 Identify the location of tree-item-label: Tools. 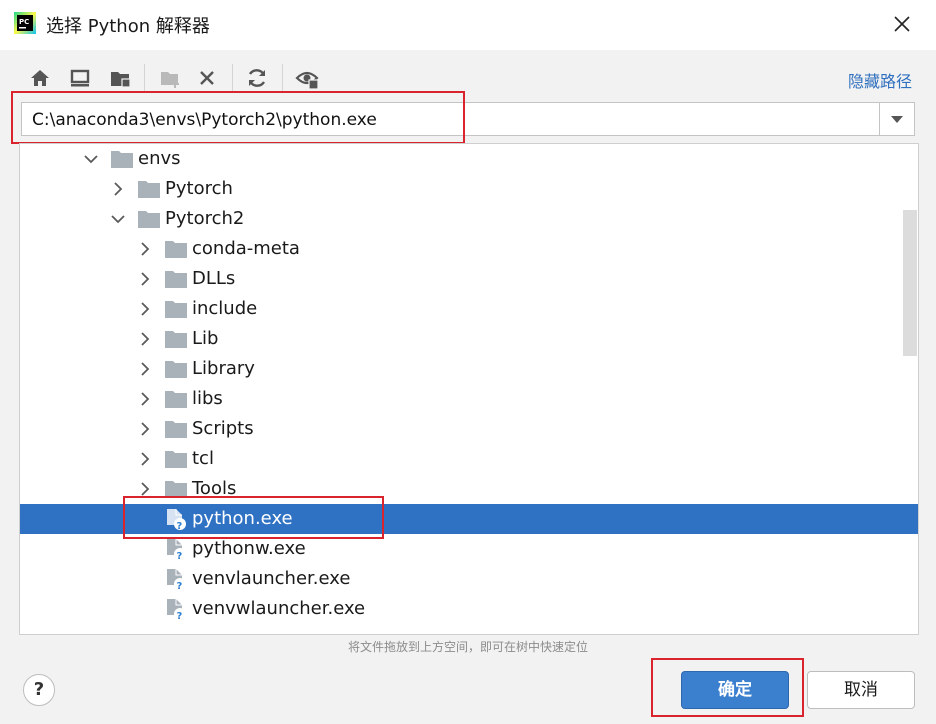
(214, 488).